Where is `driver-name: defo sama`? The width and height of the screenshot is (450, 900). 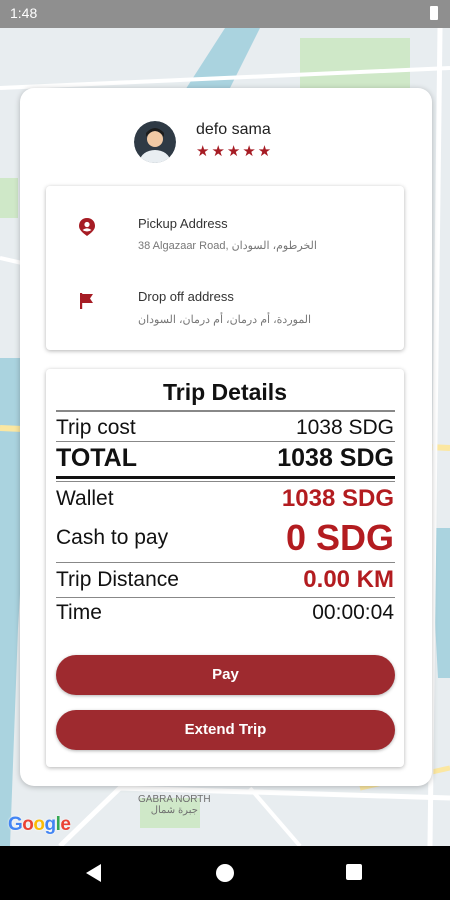 driver-name: defo sama is located at coordinates (233, 129).